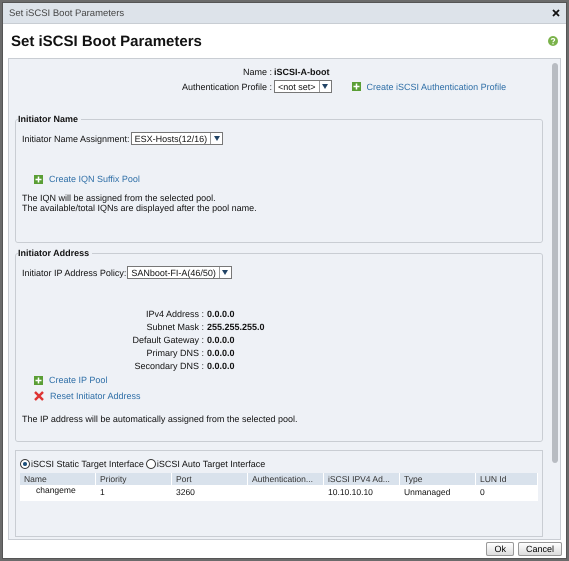 The height and width of the screenshot is (561, 569). What do you see at coordinates (94, 179) in the screenshot?
I see `create-pool-link: Create IQN Suffix Pool` at bounding box center [94, 179].